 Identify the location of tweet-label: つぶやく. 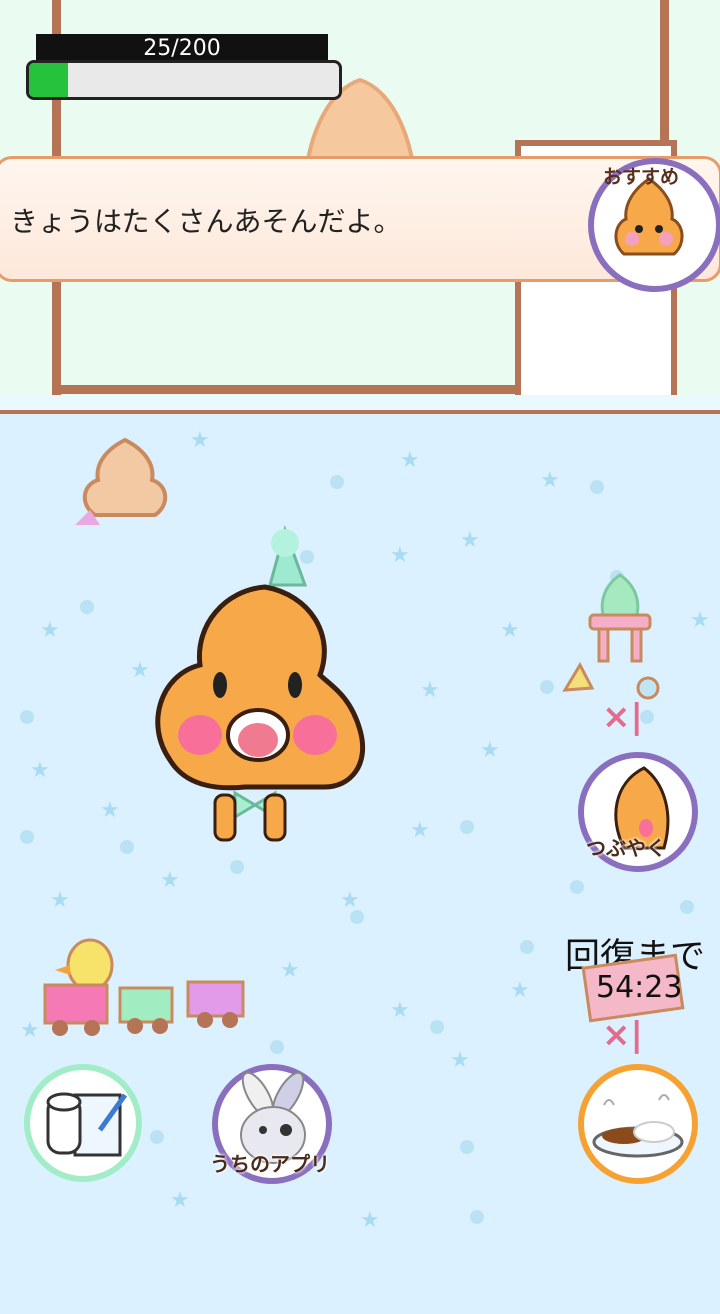
(626, 848).